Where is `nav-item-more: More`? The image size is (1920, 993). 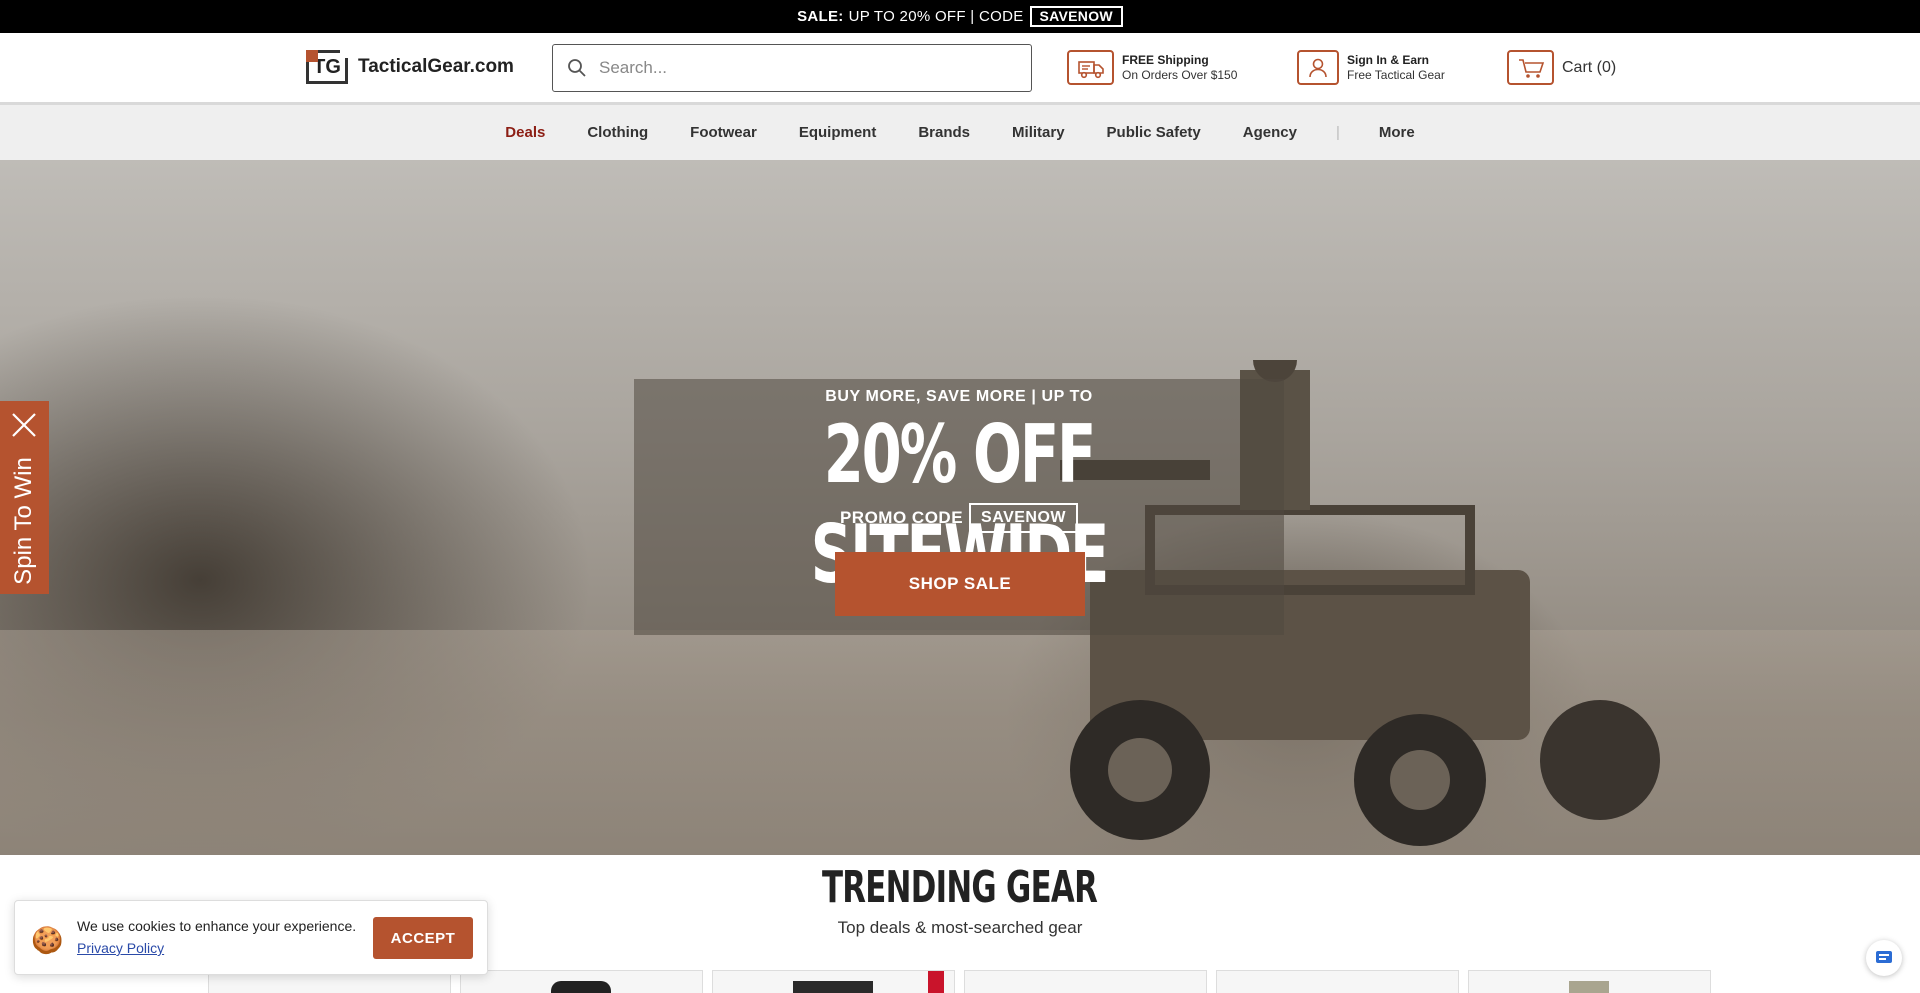
nav-item-more: More is located at coordinates (1397, 132).